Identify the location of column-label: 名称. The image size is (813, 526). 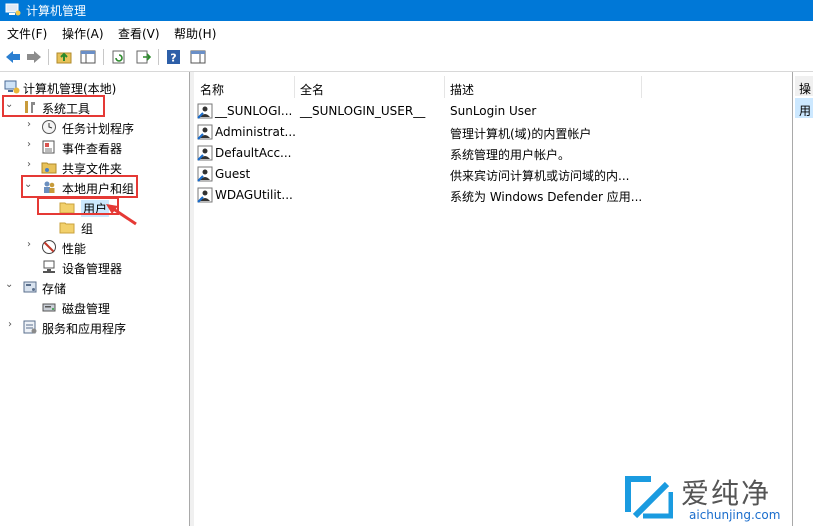
(212, 90).